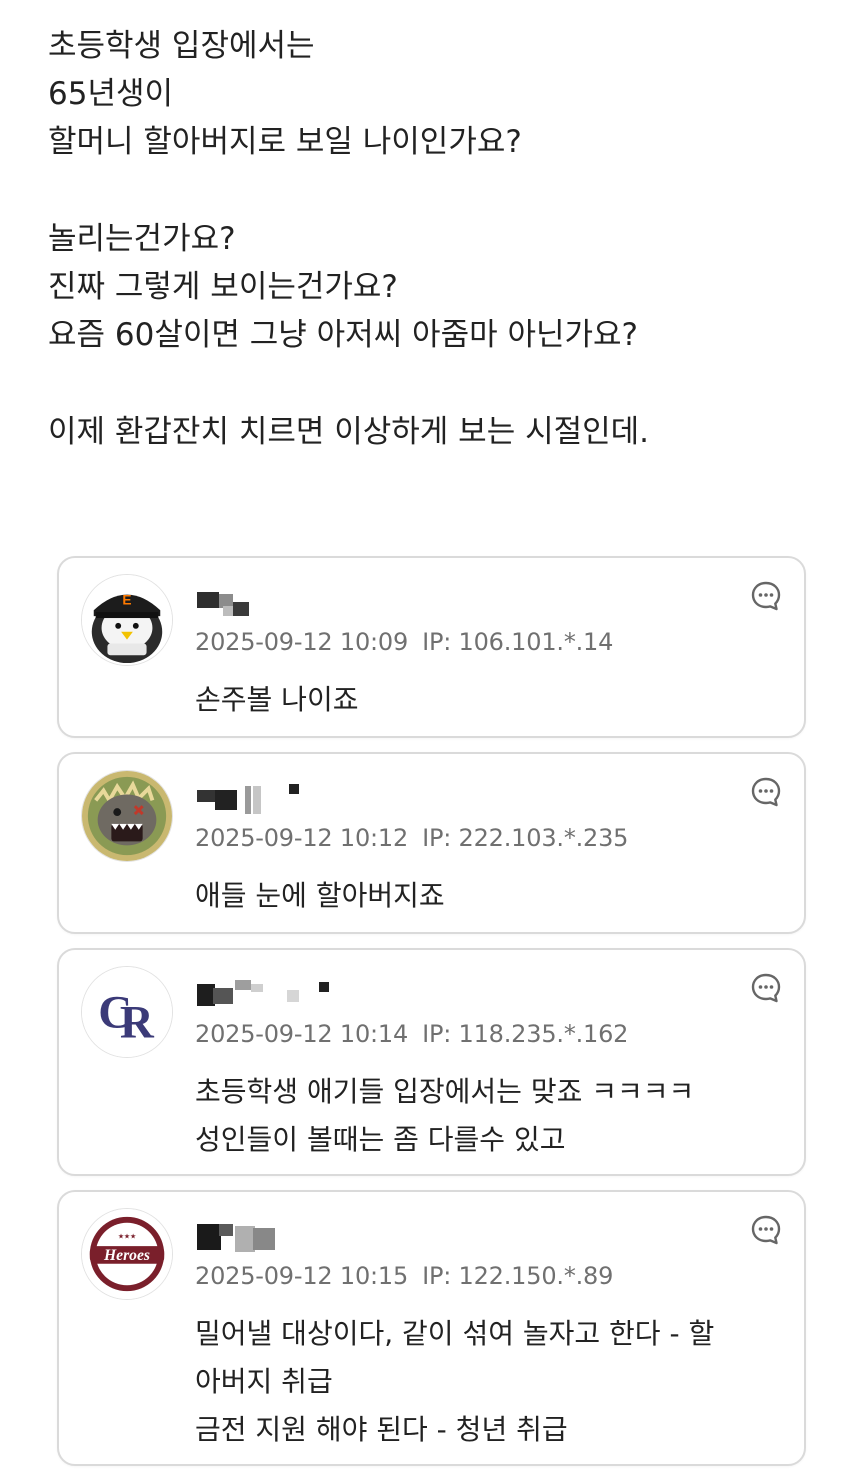 This screenshot has height=1479, width=854. Describe the element at coordinates (277, 699) in the screenshot. I see `comment-text-line: 손주볼 나이죠` at that location.